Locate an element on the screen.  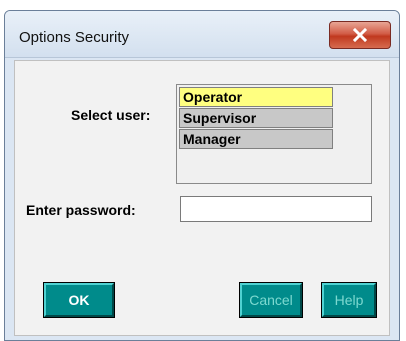
user-item-operator: Operator is located at coordinates (256, 97).